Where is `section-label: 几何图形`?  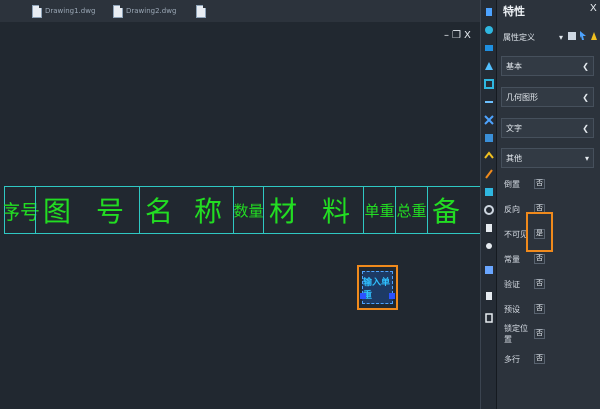 section-label: 几何图形 is located at coordinates (522, 97).